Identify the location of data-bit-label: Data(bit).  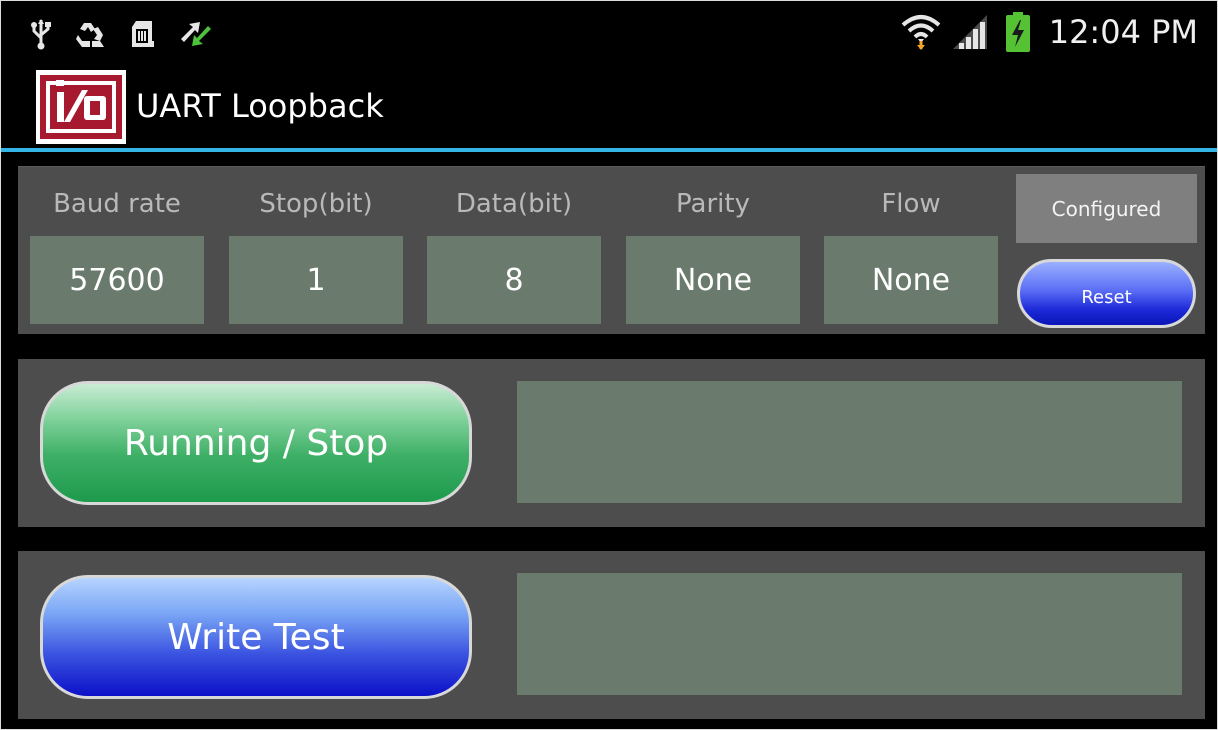
(514, 204).